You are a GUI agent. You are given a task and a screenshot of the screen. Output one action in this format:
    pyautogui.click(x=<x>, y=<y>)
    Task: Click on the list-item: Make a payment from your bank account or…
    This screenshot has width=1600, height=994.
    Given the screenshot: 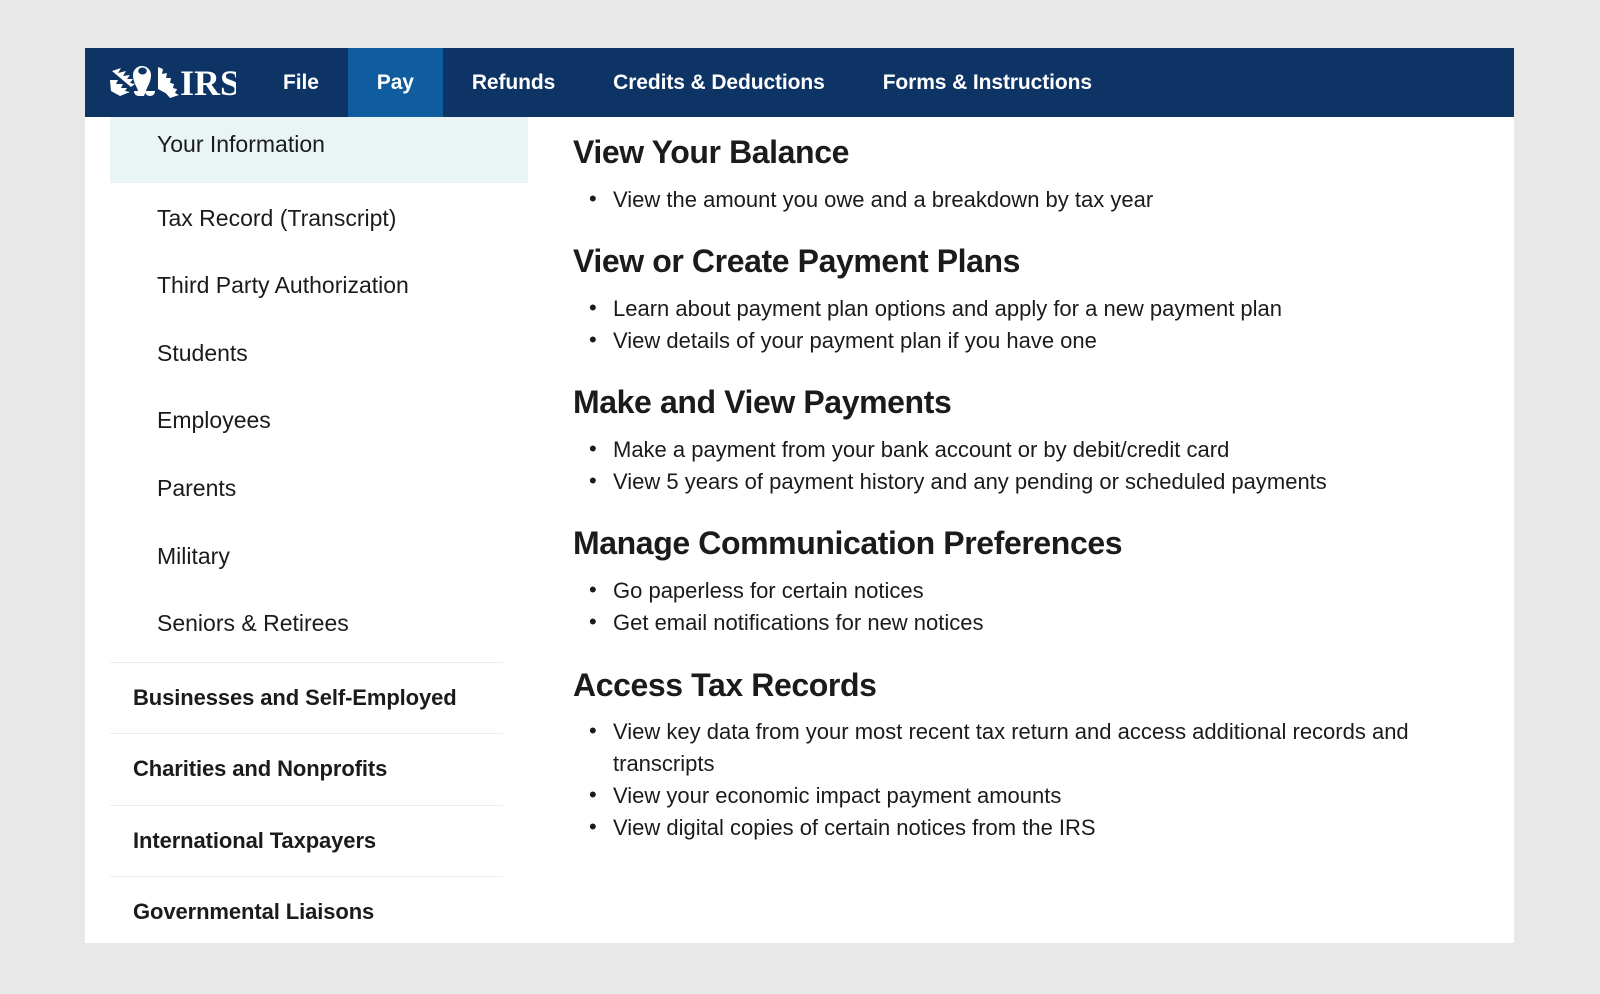 What is the action you would take?
    pyautogui.click(x=1031, y=449)
    